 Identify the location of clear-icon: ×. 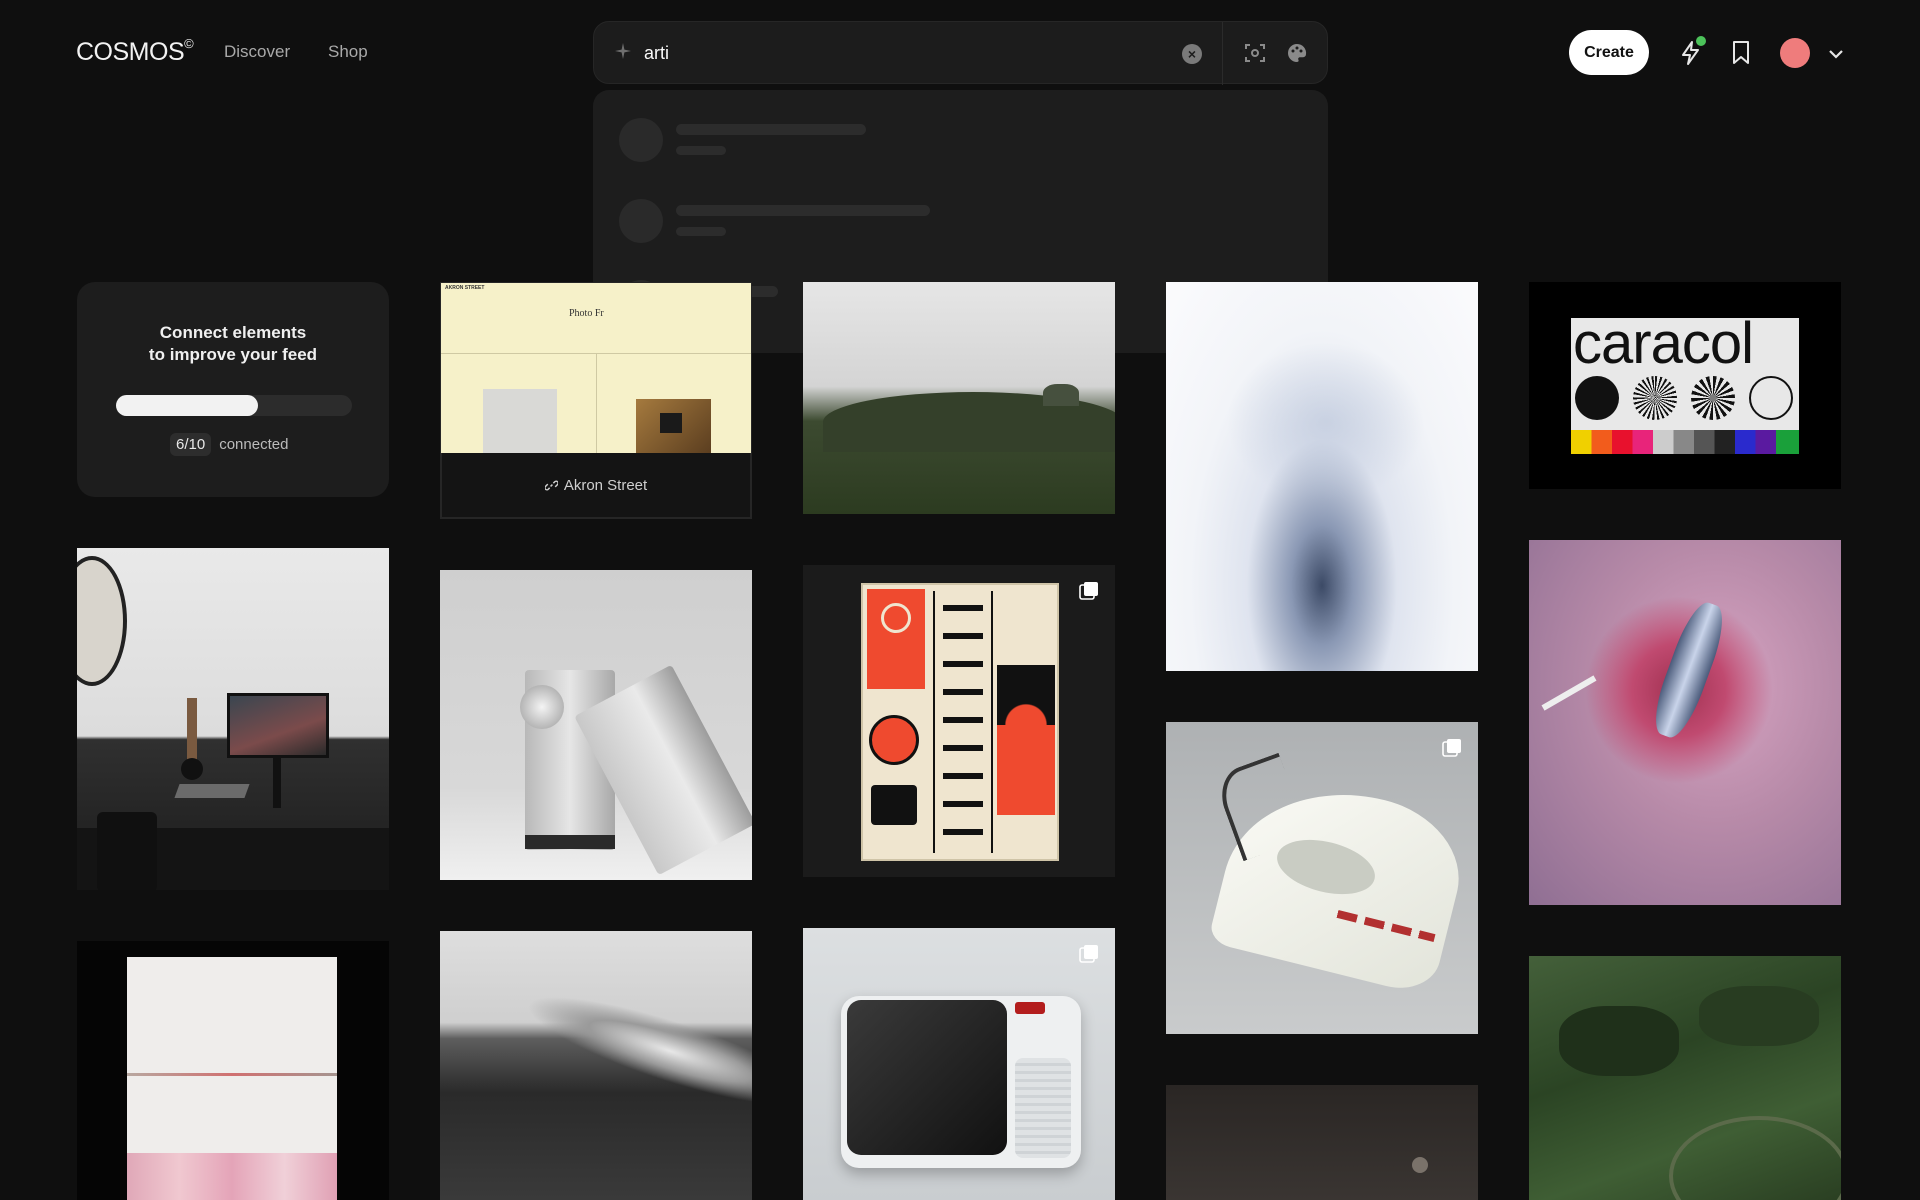
(1192, 54).